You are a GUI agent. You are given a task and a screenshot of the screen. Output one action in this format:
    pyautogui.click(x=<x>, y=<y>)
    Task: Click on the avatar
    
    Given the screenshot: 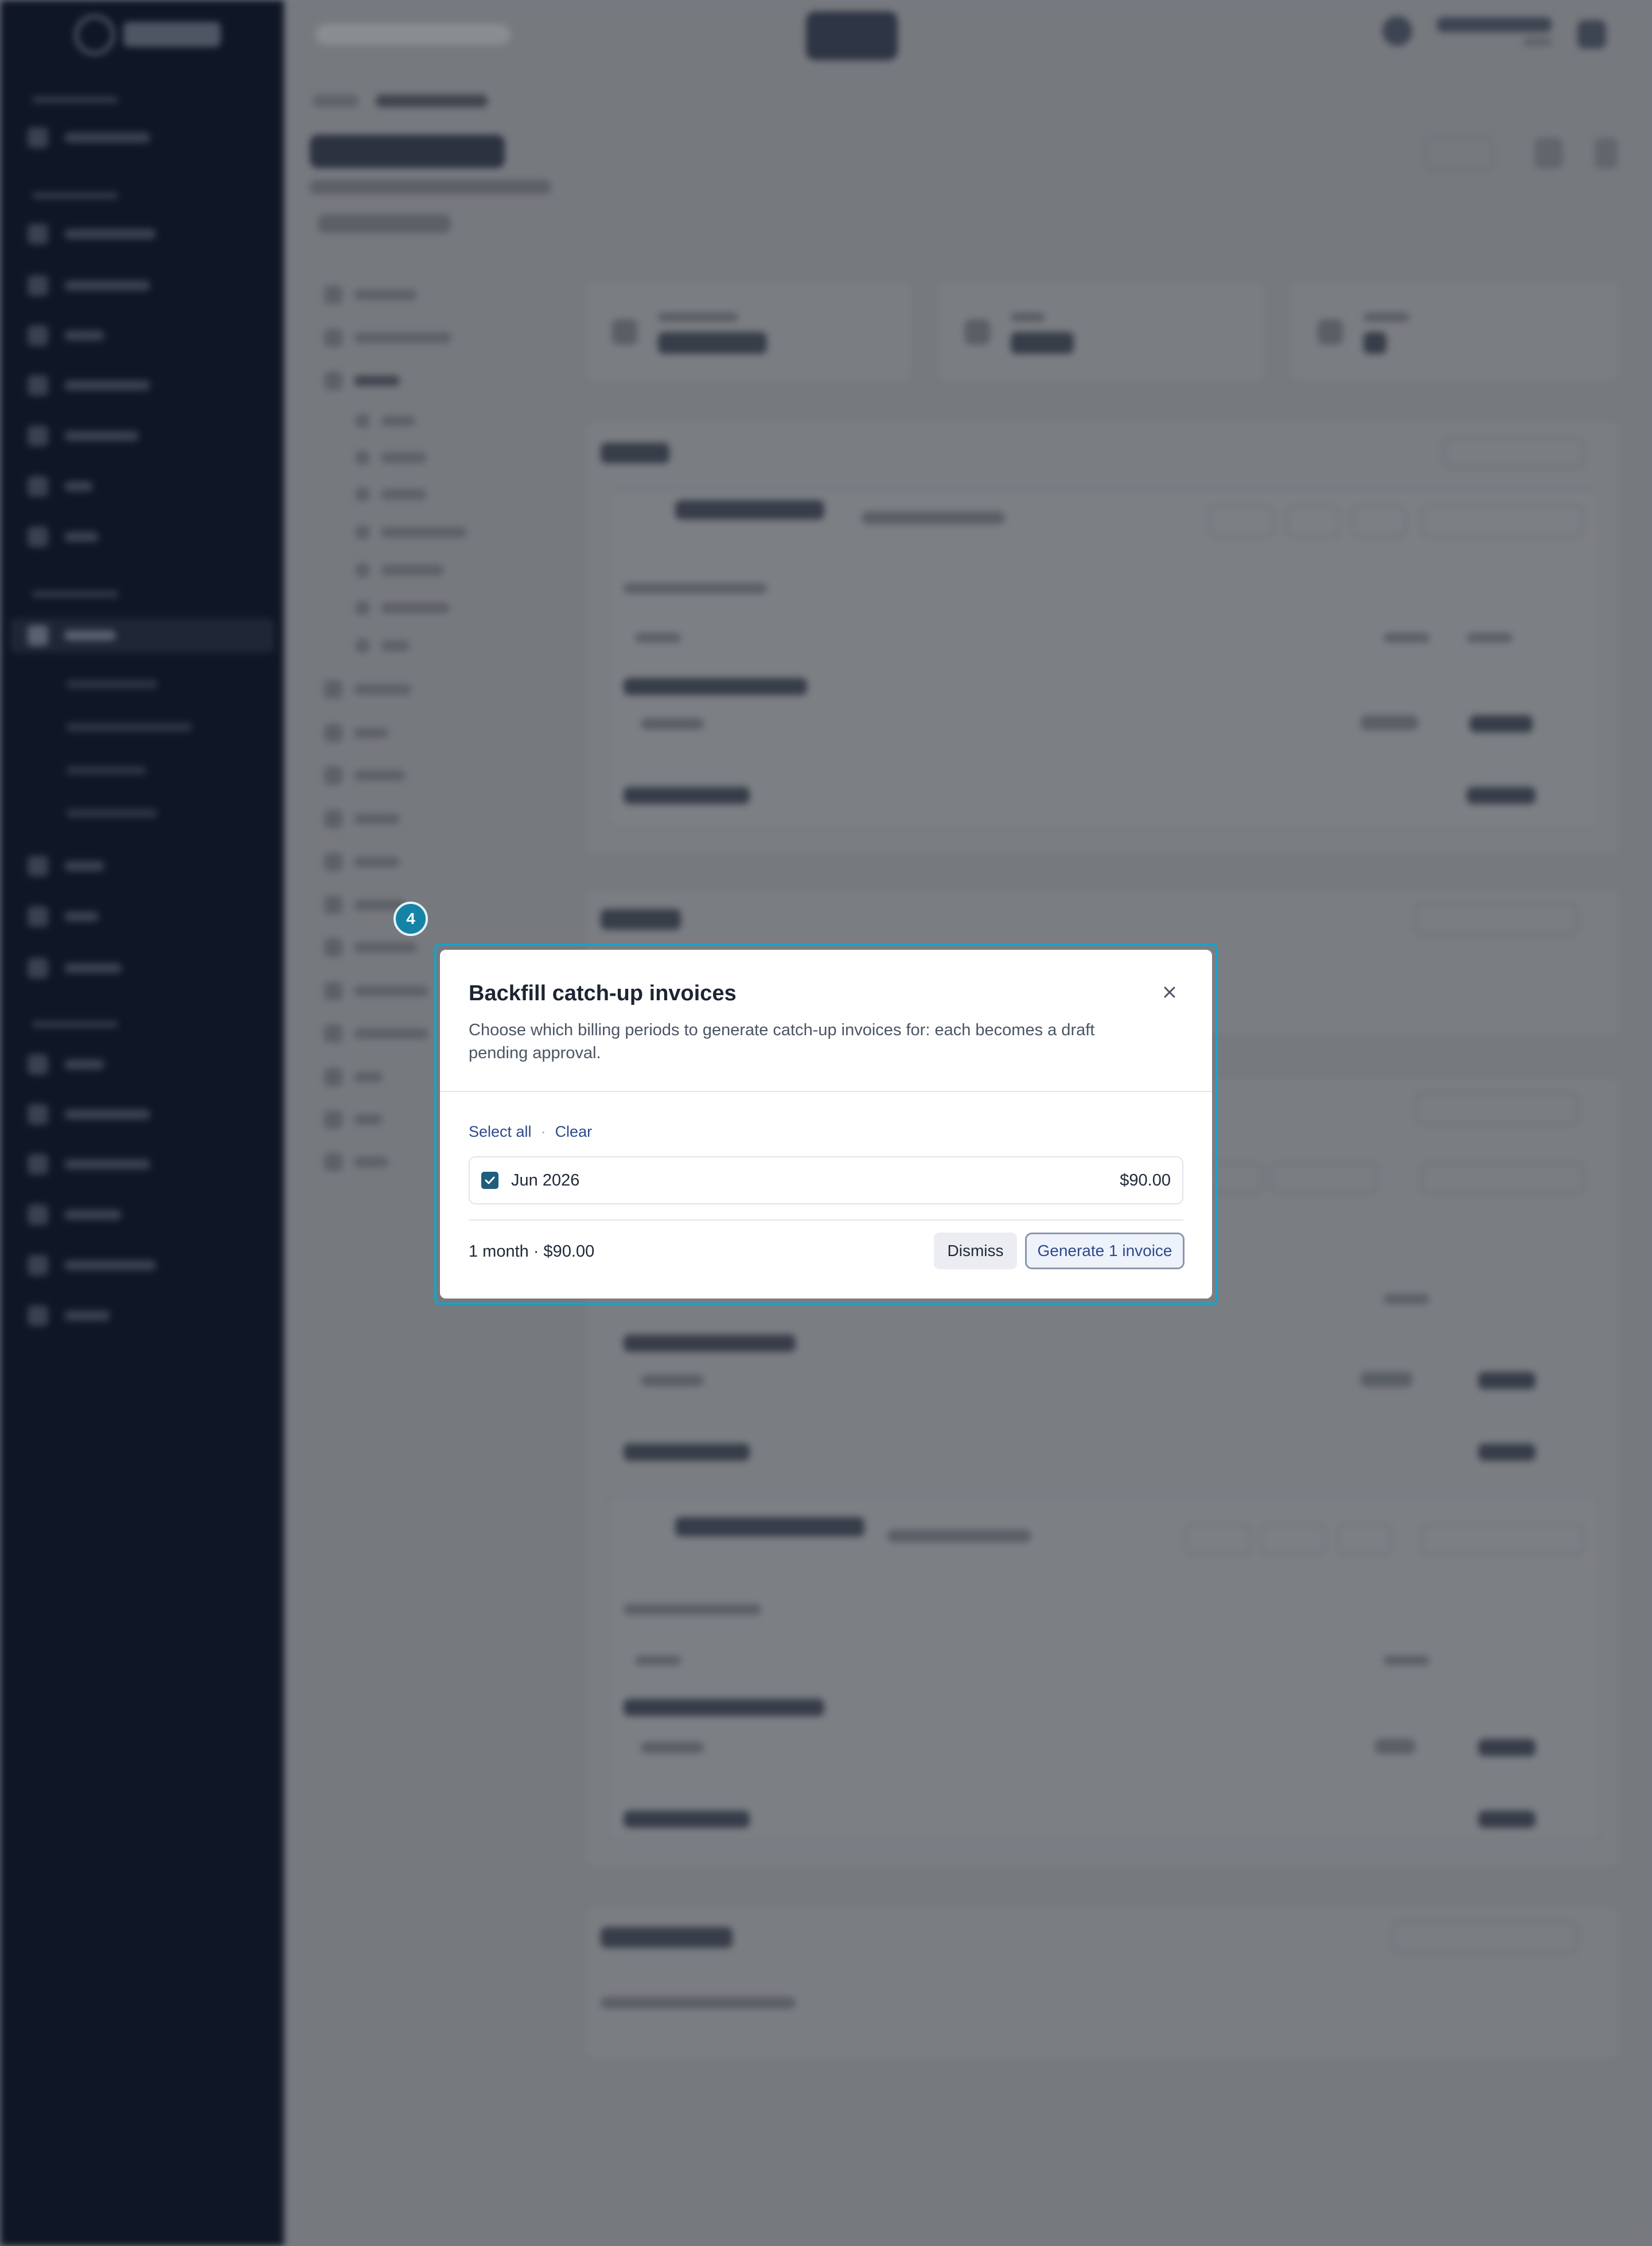 What is the action you would take?
    pyautogui.click(x=1591, y=35)
    